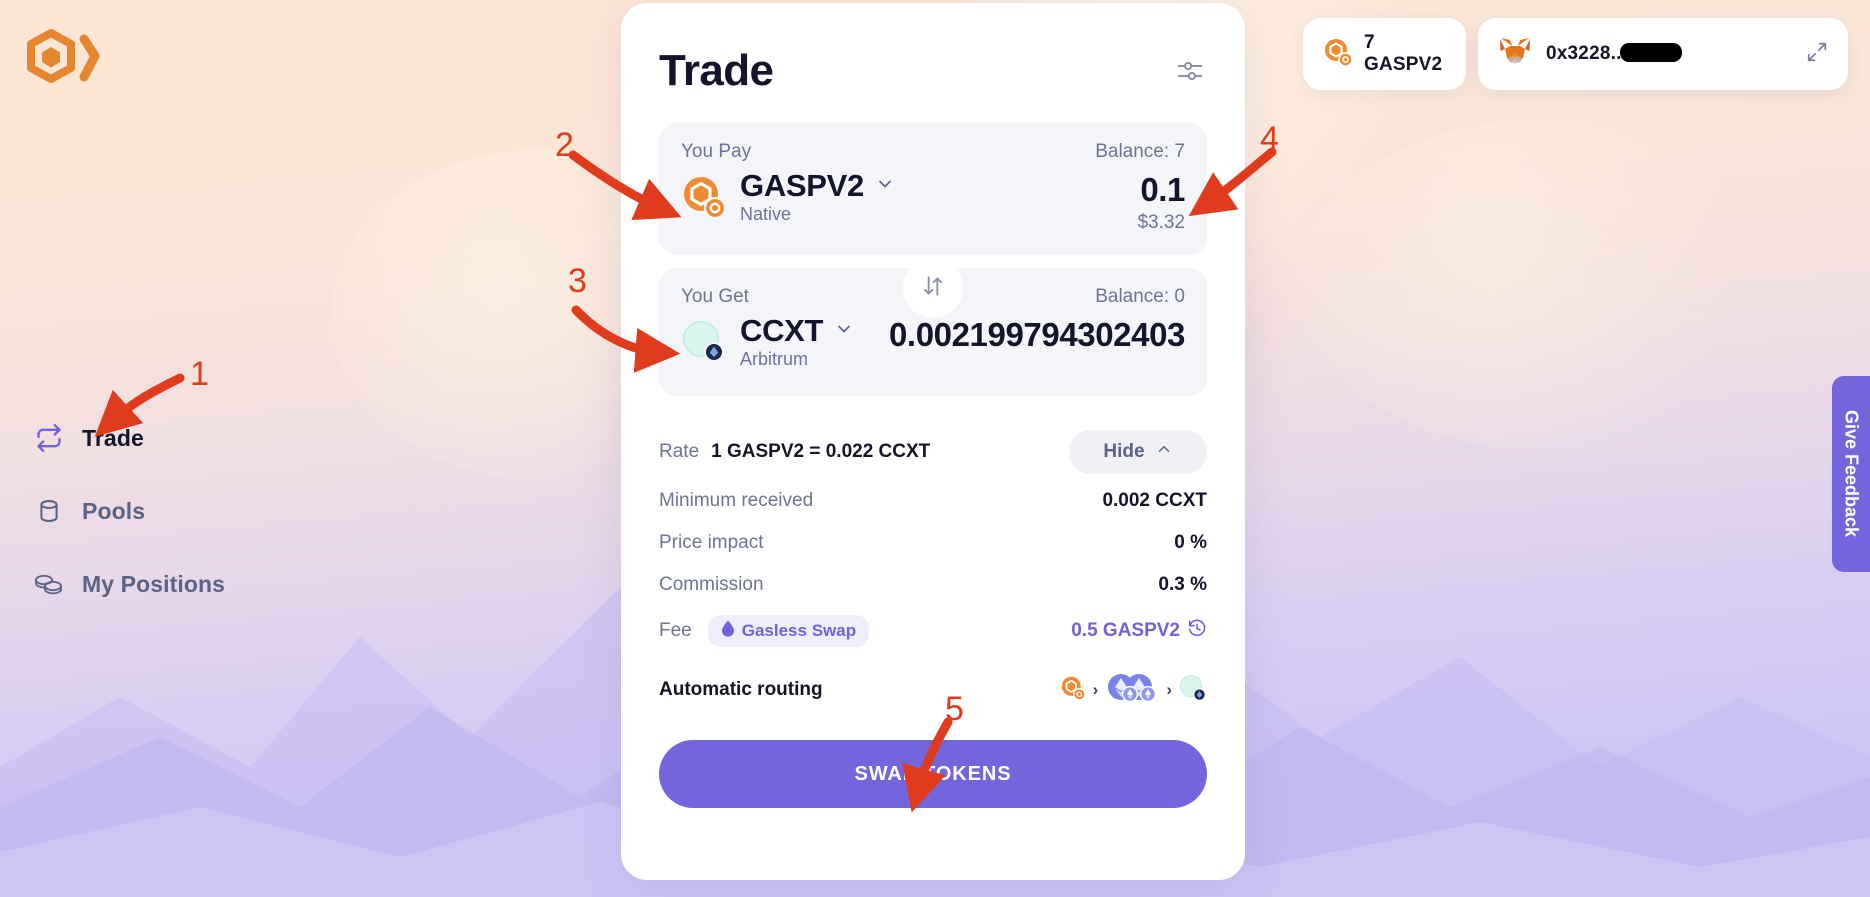  What do you see at coordinates (49, 438) in the screenshot?
I see `swap-arrows-icon` at bounding box center [49, 438].